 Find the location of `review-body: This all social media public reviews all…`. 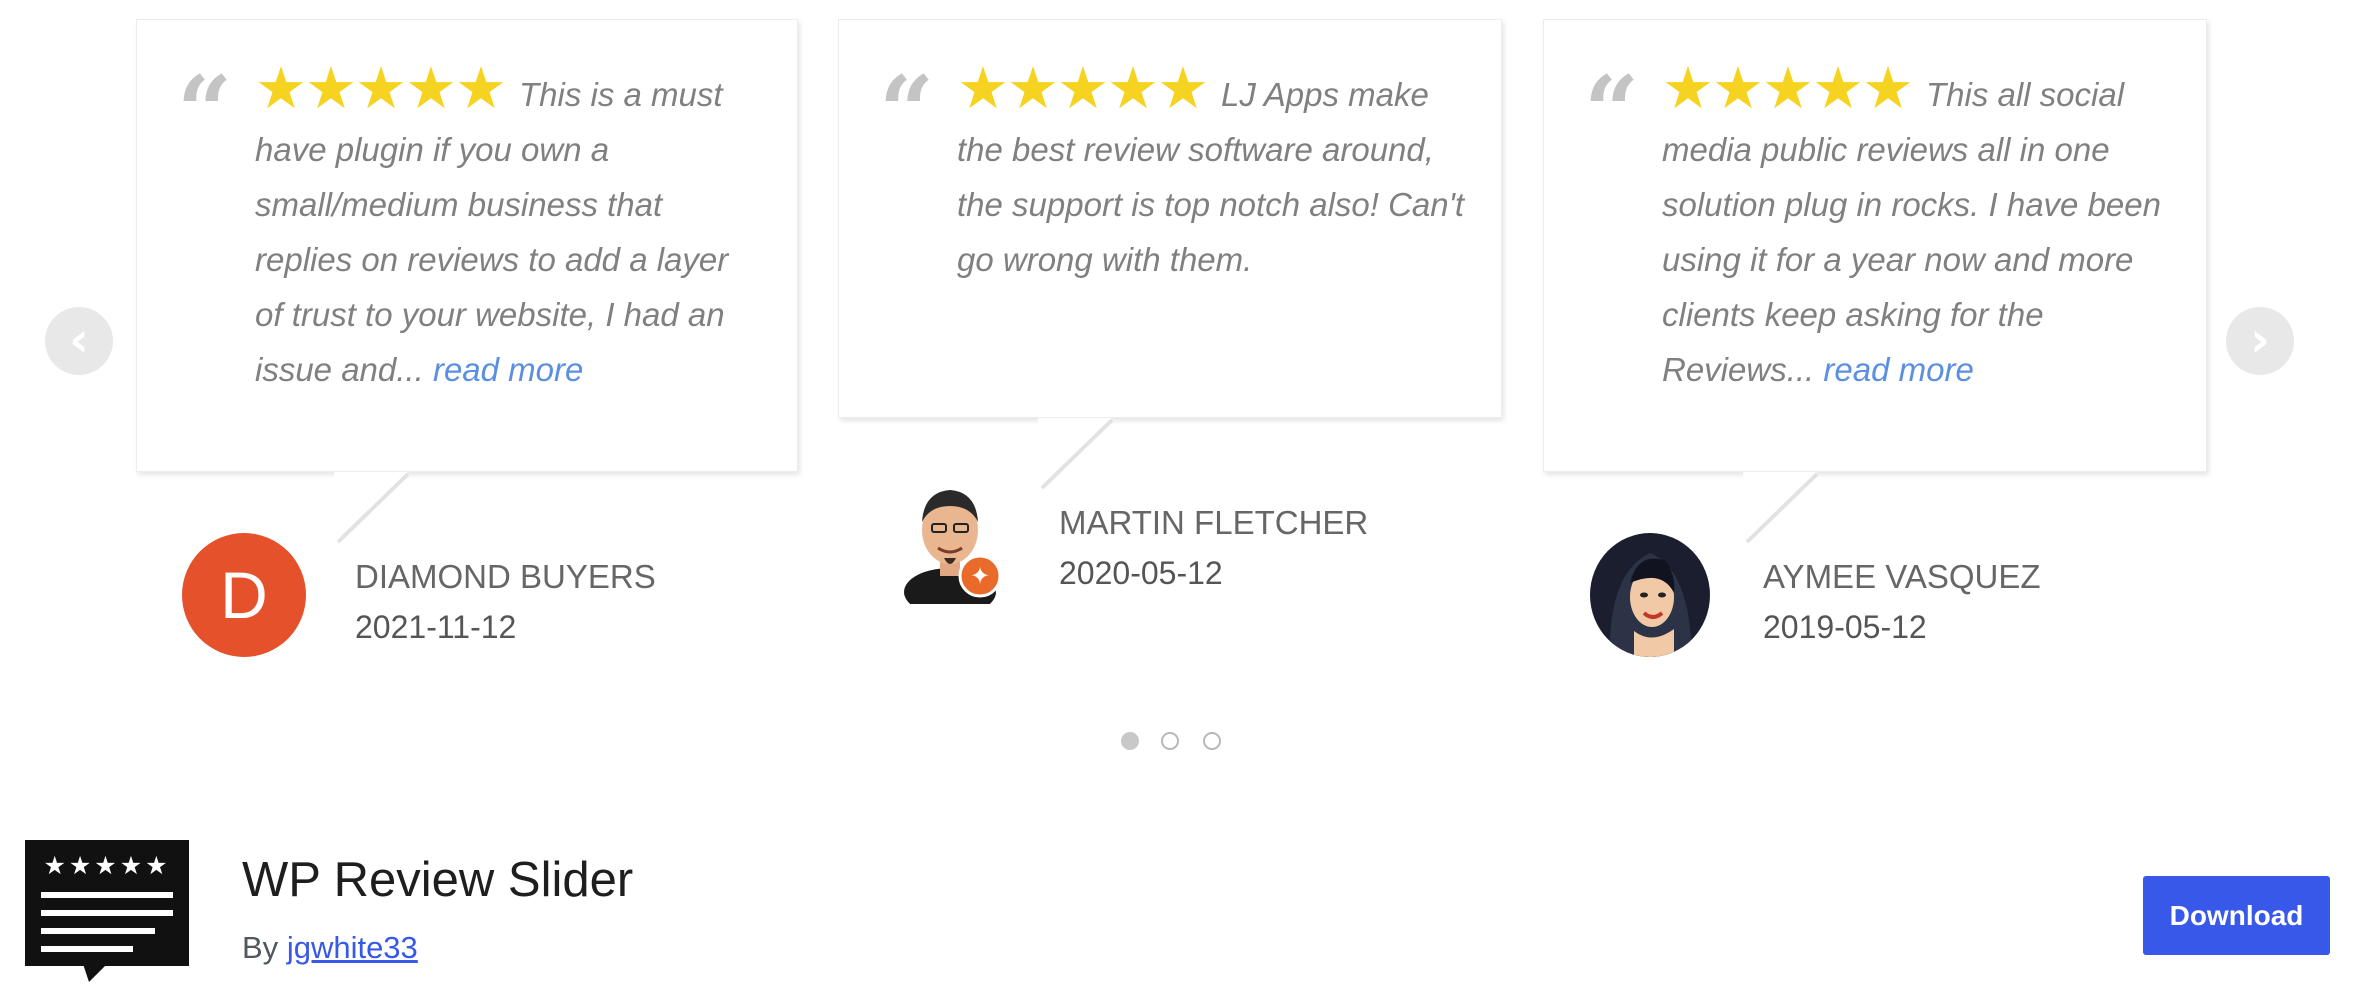

review-body: This all social media public reviews all… is located at coordinates (1911, 232).